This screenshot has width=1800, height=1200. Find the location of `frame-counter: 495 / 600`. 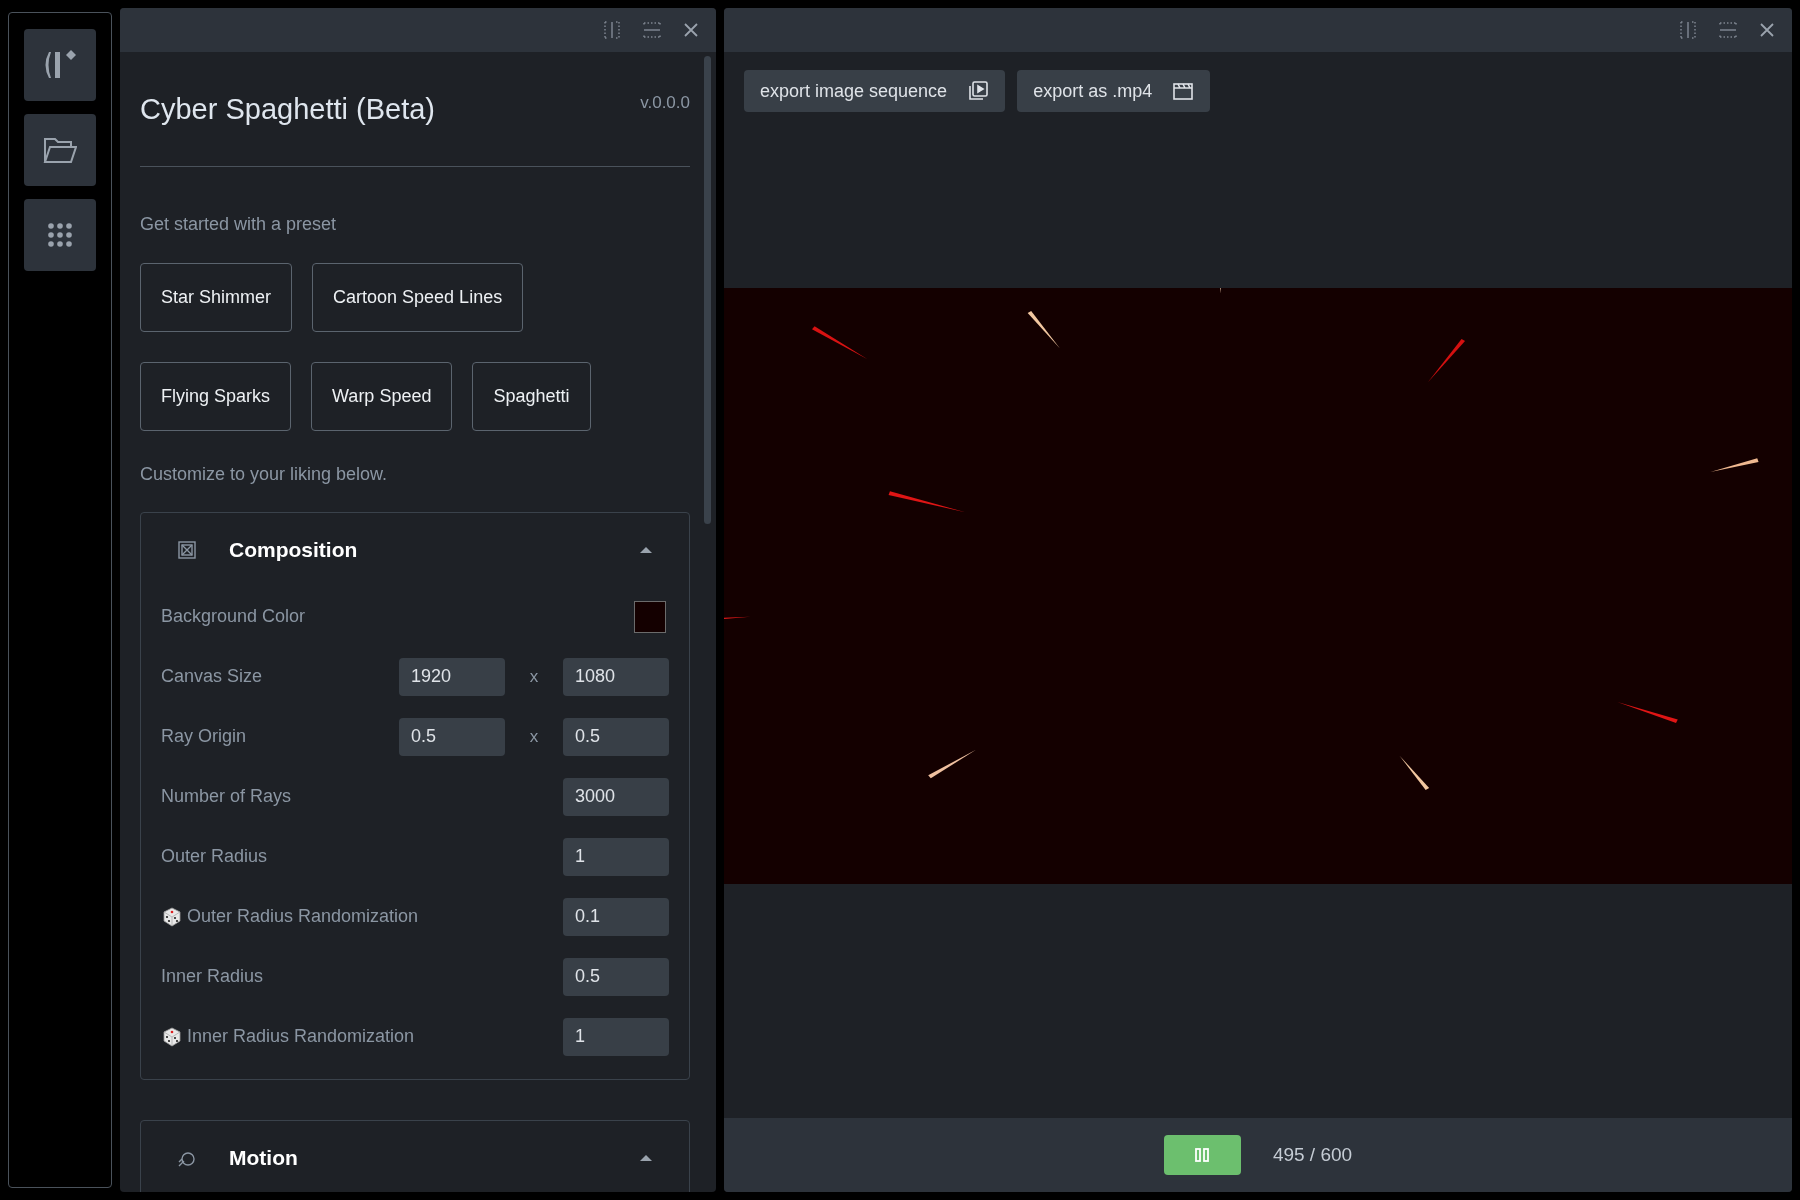

frame-counter: 495 / 600 is located at coordinates (1312, 1154).